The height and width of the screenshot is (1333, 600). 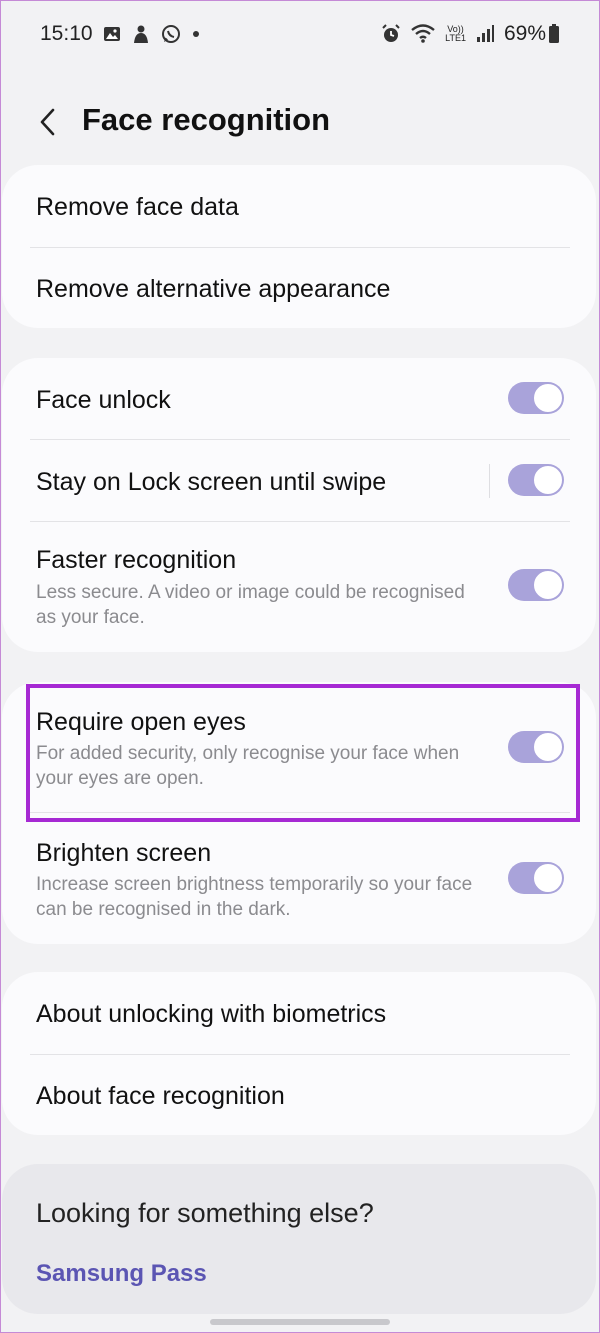 What do you see at coordinates (489, 481) in the screenshot?
I see `vertical-separator` at bounding box center [489, 481].